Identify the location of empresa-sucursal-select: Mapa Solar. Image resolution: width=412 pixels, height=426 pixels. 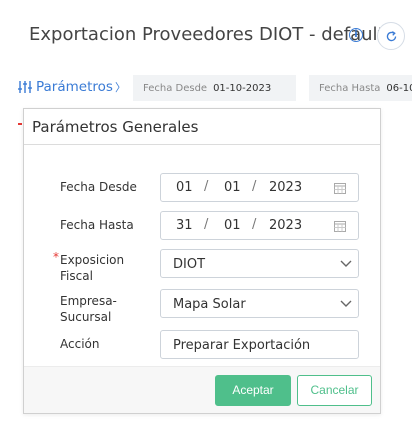
(259, 303).